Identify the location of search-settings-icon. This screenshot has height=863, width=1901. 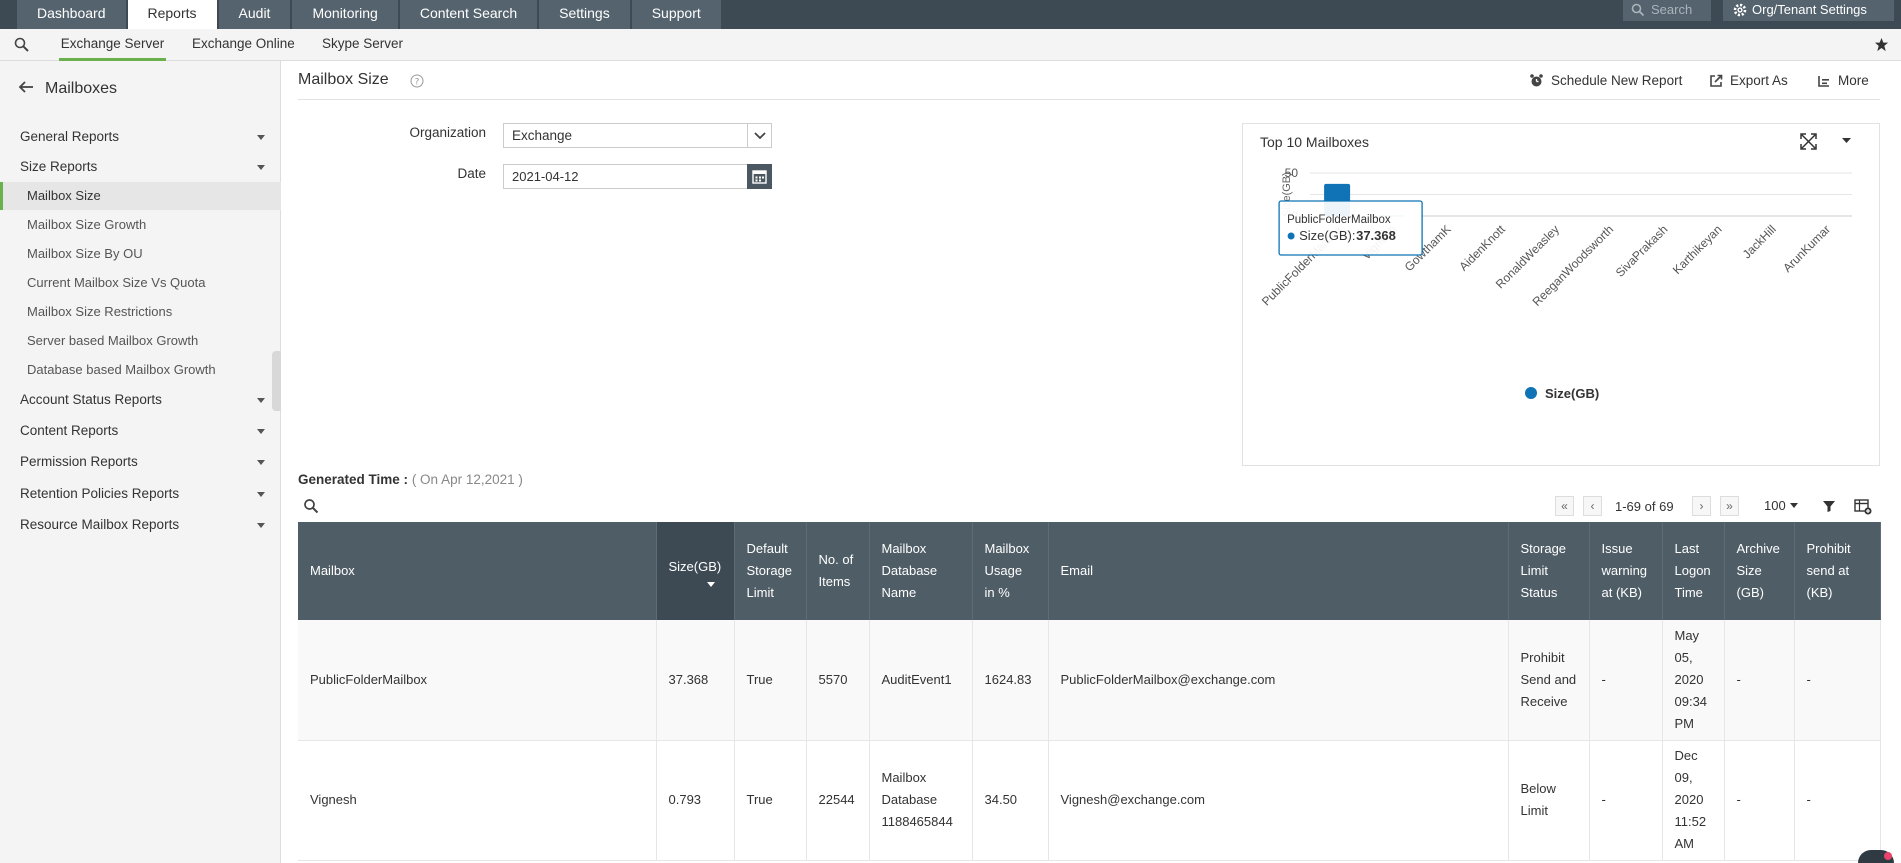
(22, 45).